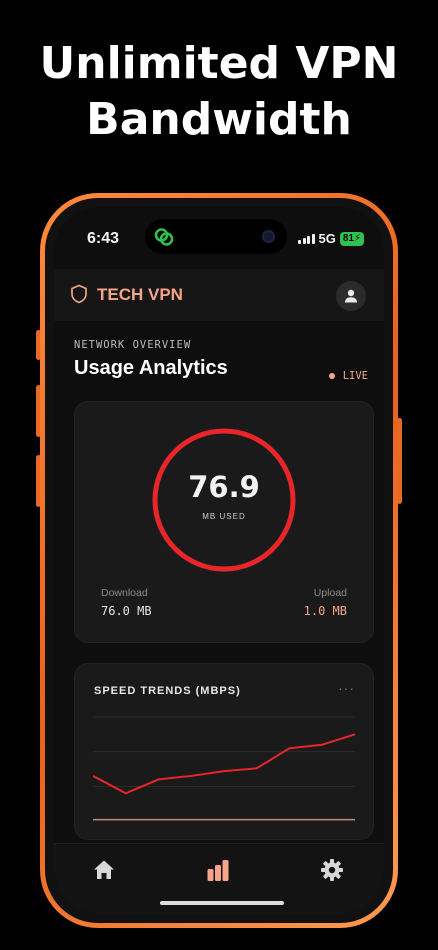 The height and width of the screenshot is (950, 438). Describe the element at coordinates (219, 92) in the screenshot. I see `promo-headline: Unlimited VPN Bandwidth` at that location.